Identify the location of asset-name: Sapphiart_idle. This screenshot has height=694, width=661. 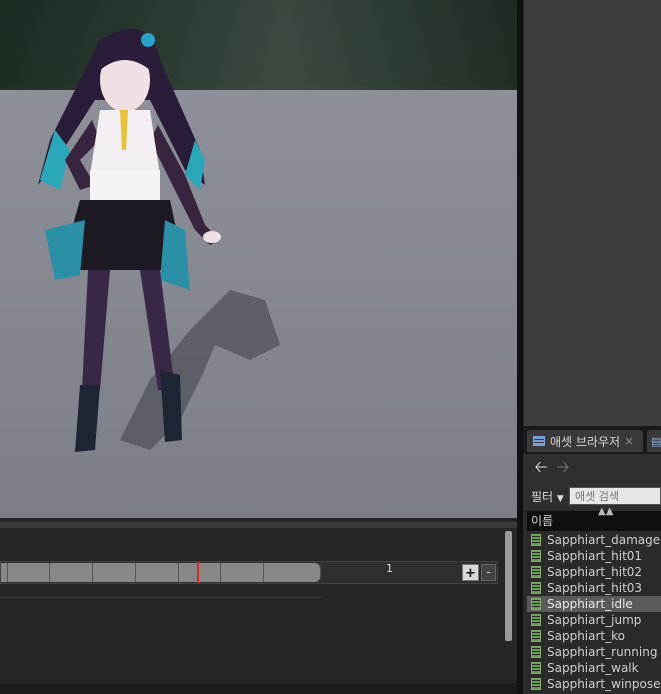
(590, 604).